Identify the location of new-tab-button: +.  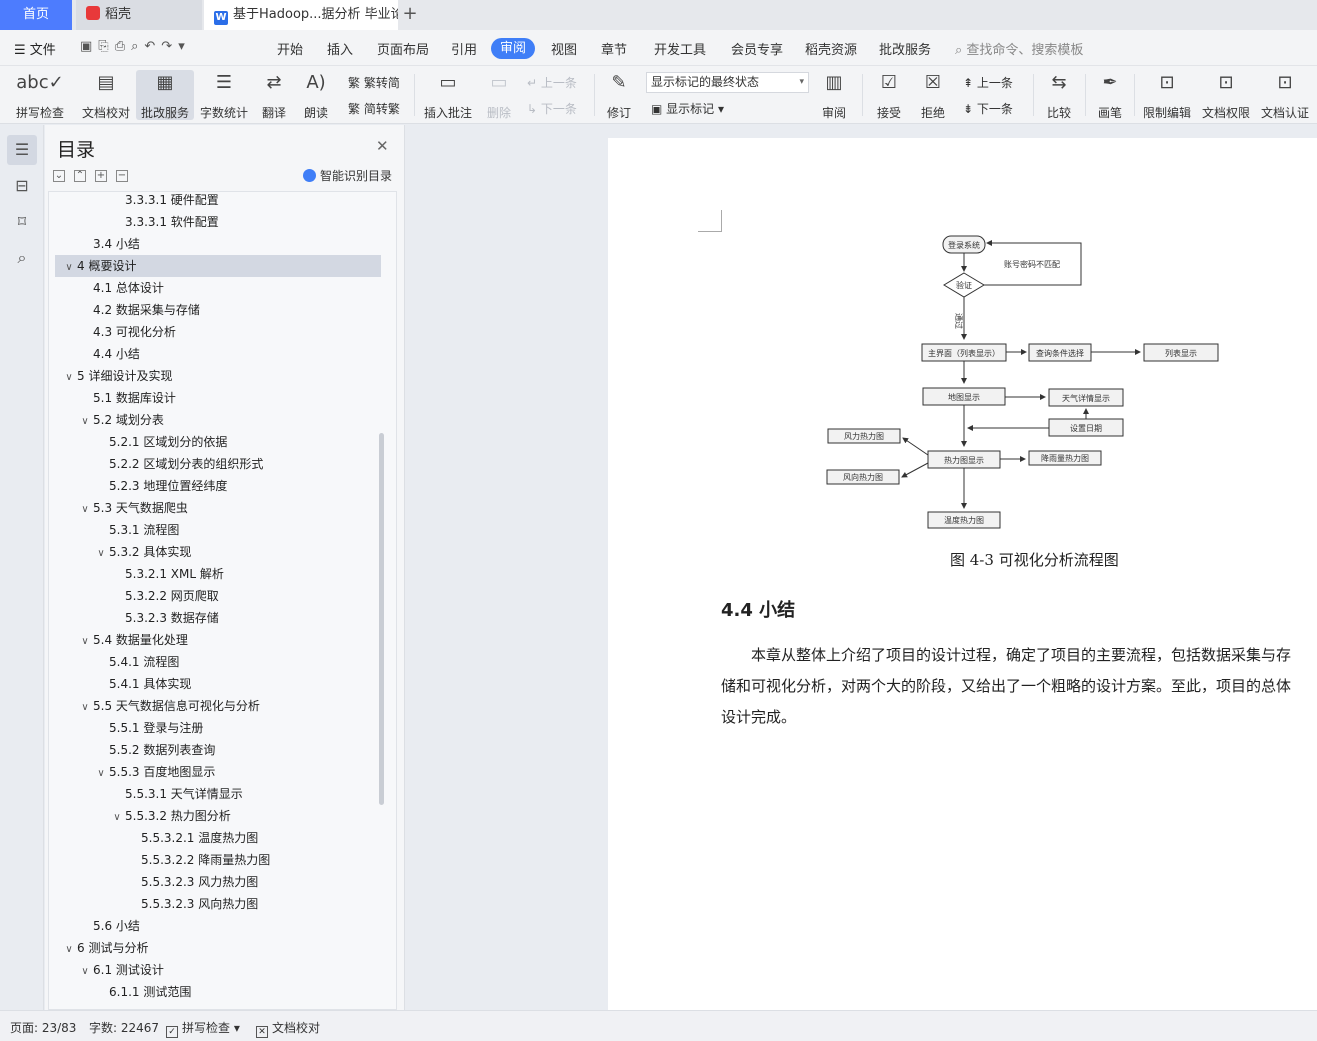
(410, 15).